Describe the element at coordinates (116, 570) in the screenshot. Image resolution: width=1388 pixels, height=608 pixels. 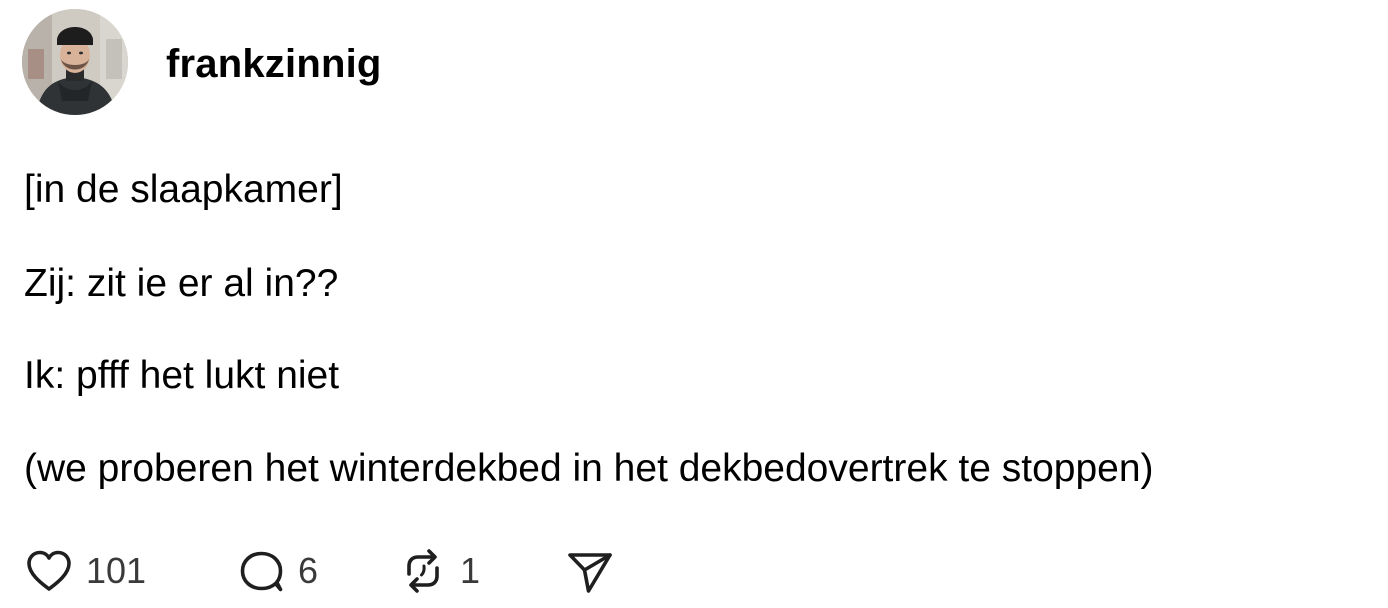
I see `like-count: 101` at that location.